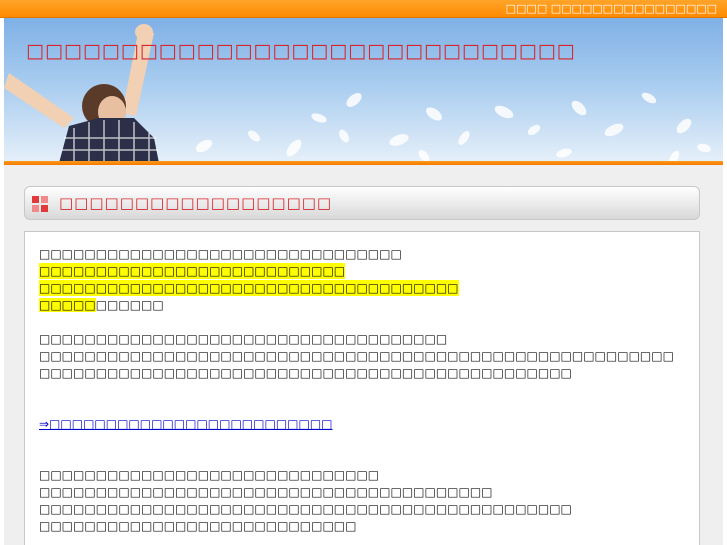 Image resolution: width=727 pixels, height=545 pixels. I want to click on highlighted-line: □□□□□□□□□□□□□□□□□□□□□□□□□□□□□□□□□□□□□, so click(249, 288).